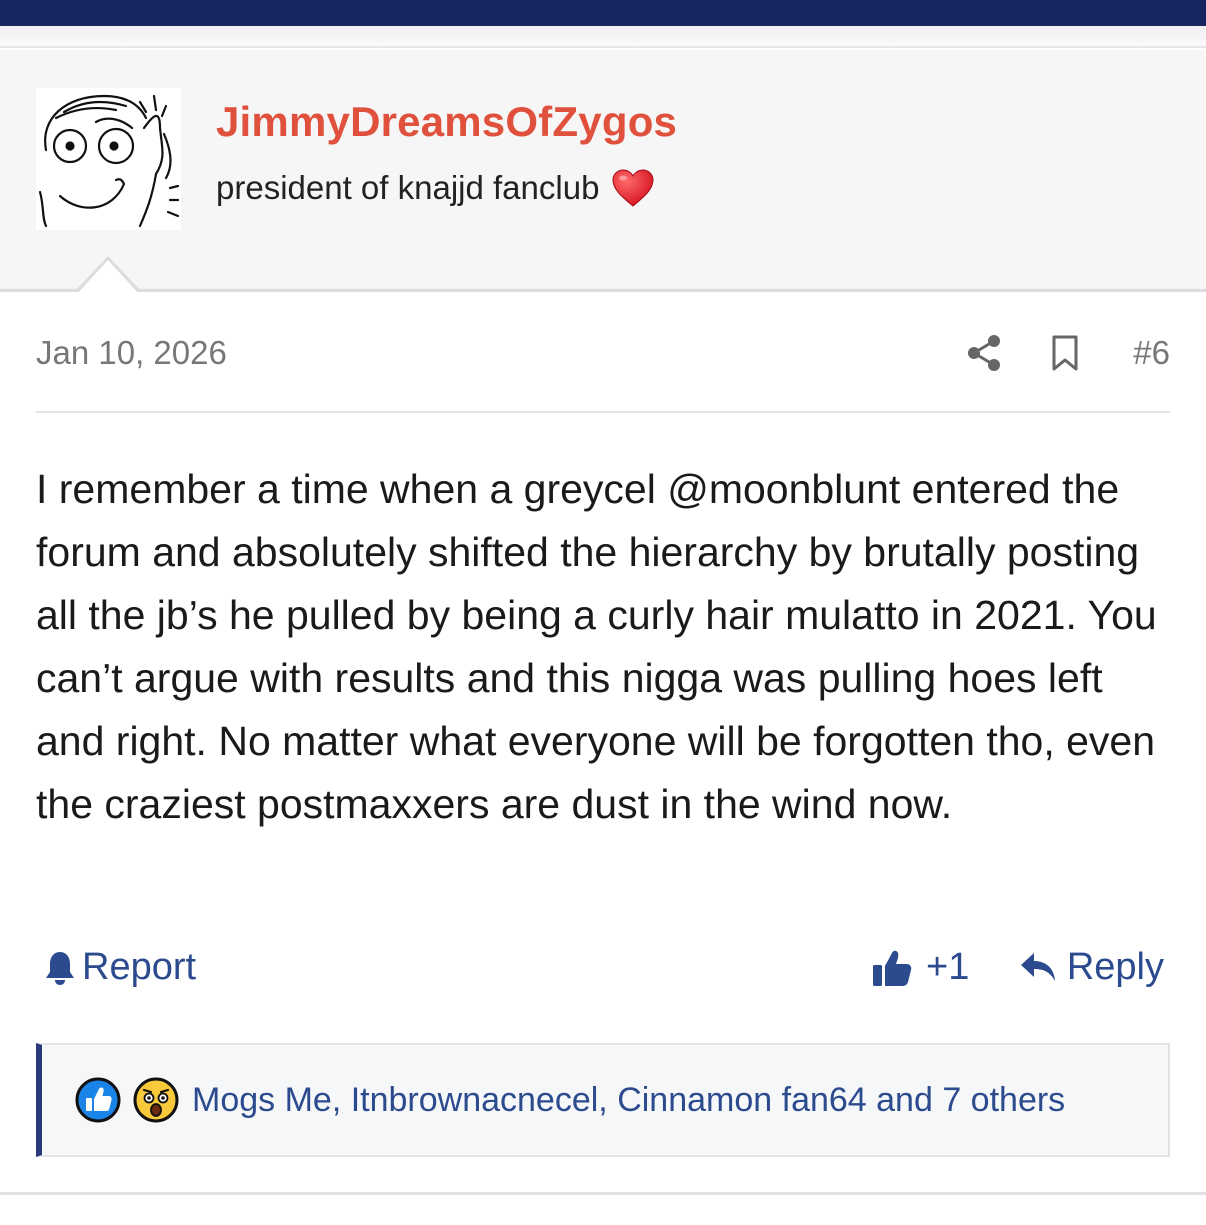 The height and width of the screenshot is (1225, 1206). Describe the element at coordinates (920, 967) in the screenshot. I see `like-button: +1` at that location.